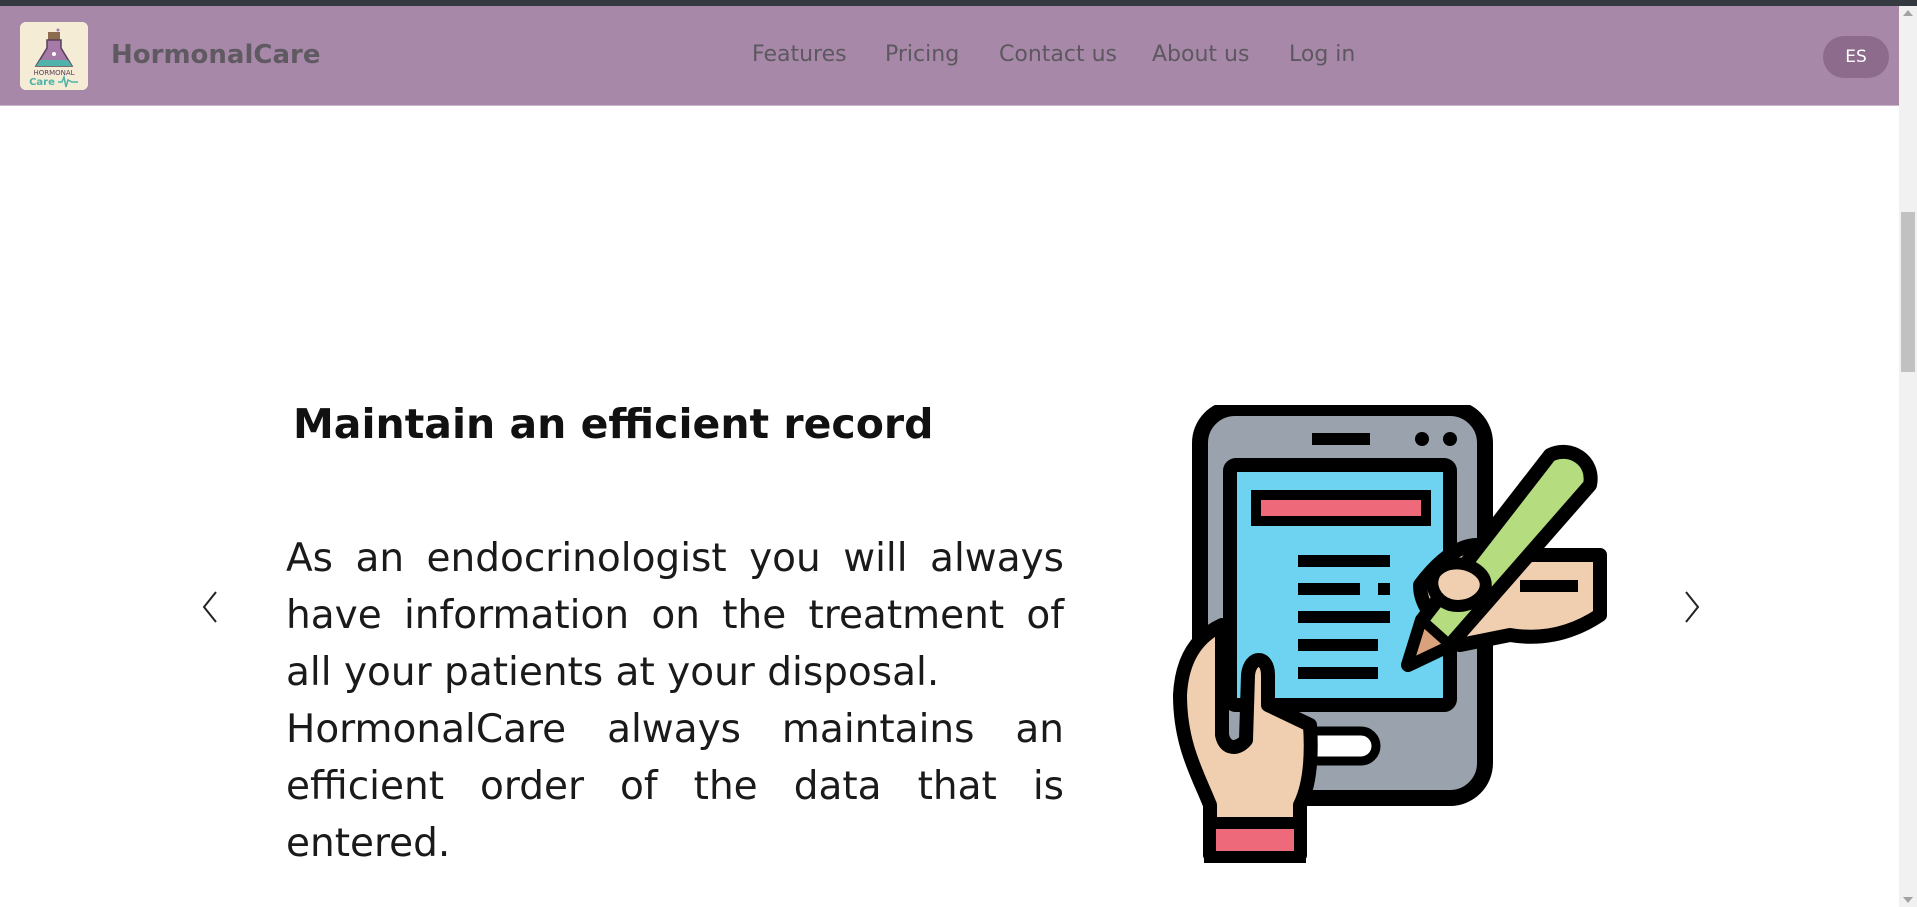 This screenshot has height=907, width=1917. Describe the element at coordinates (42, 82) in the screenshot. I see `svg-text: Care` at that location.